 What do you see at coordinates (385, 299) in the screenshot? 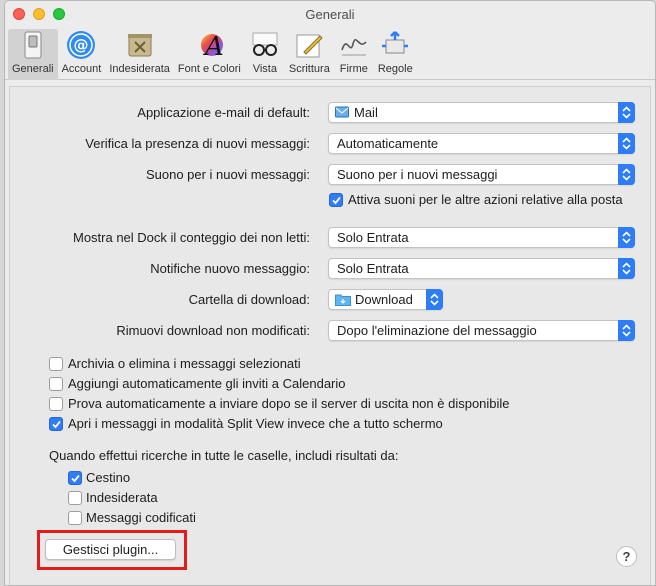
I see `download-folder-select: Download` at bounding box center [385, 299].